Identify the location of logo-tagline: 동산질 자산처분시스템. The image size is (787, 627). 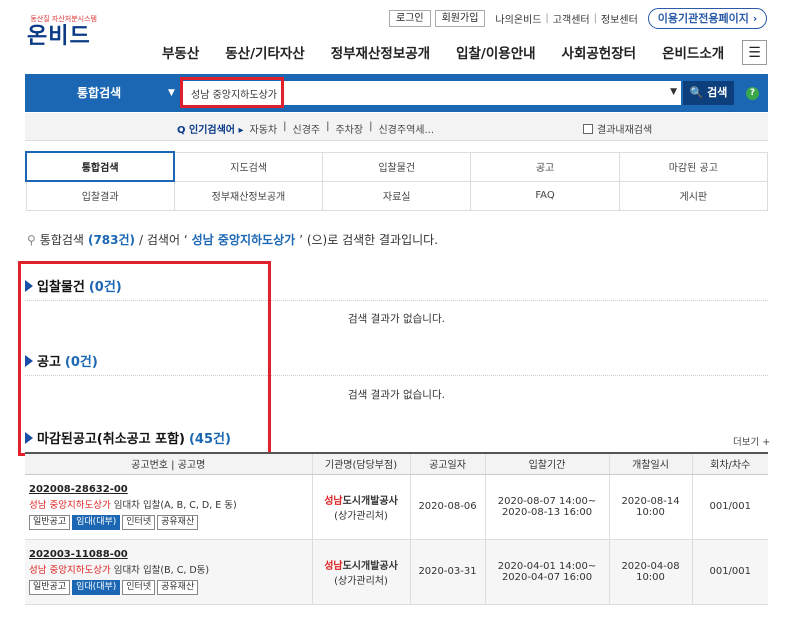
(63, 19).